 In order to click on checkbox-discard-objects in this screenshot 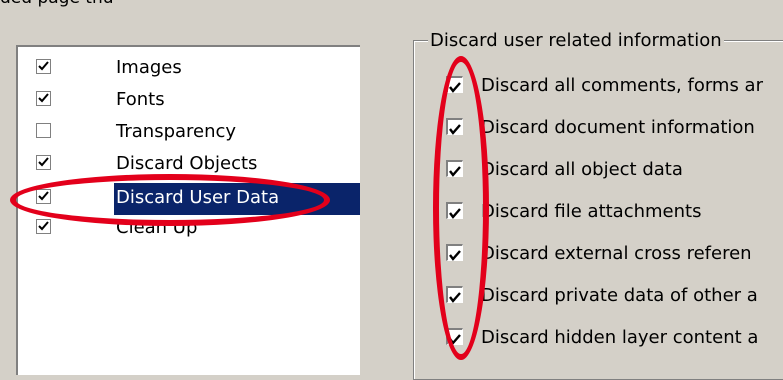, I will do `click(43, 162)`.